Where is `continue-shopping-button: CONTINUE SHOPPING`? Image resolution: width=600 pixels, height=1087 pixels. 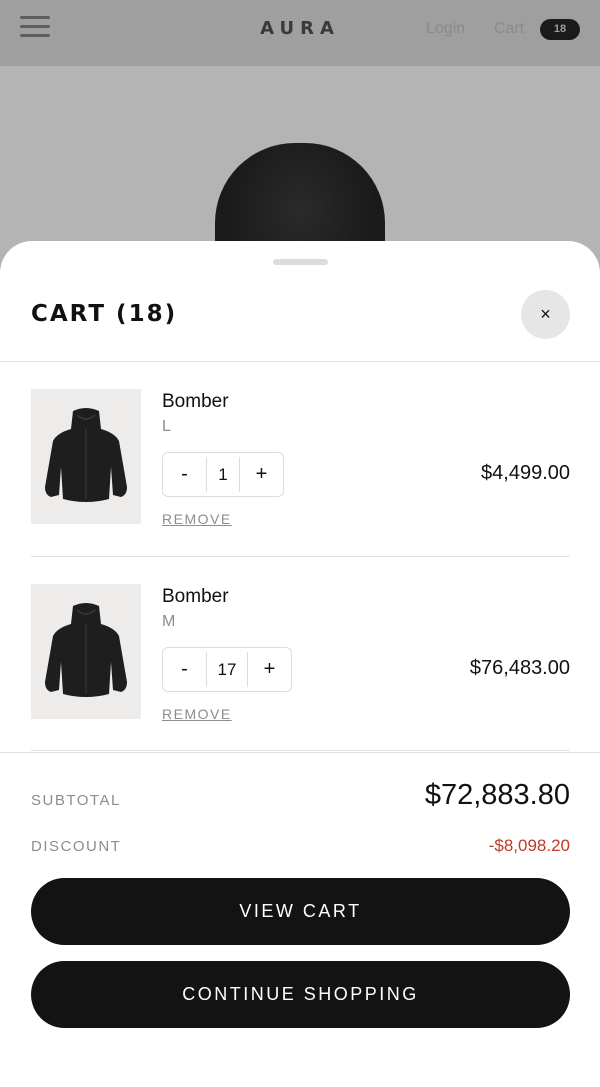
continue-shopping-button: CONTINUE SHOPPING is located at coordinates (300, 994).